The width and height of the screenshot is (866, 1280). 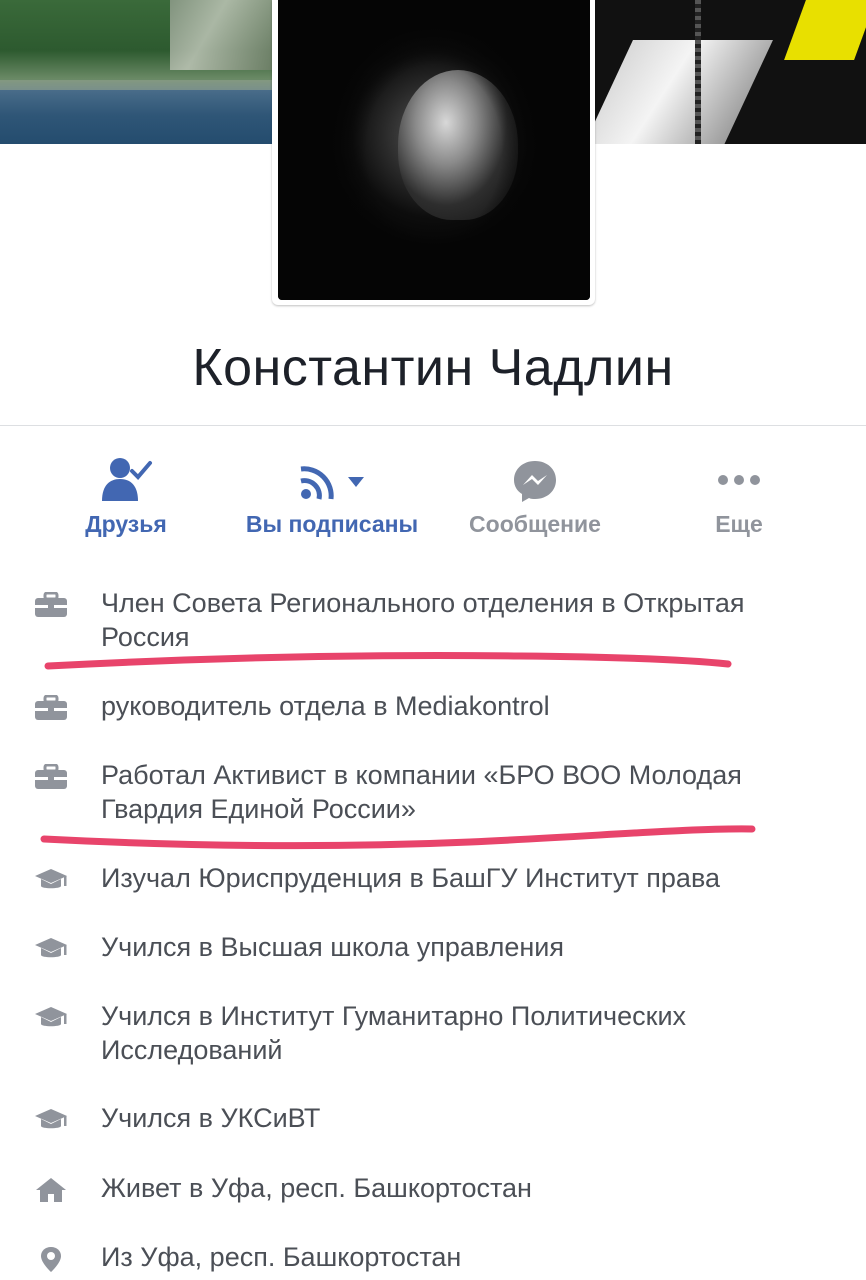 I want to click on following-button: Вы подписаны, so click(x=332, y=496).